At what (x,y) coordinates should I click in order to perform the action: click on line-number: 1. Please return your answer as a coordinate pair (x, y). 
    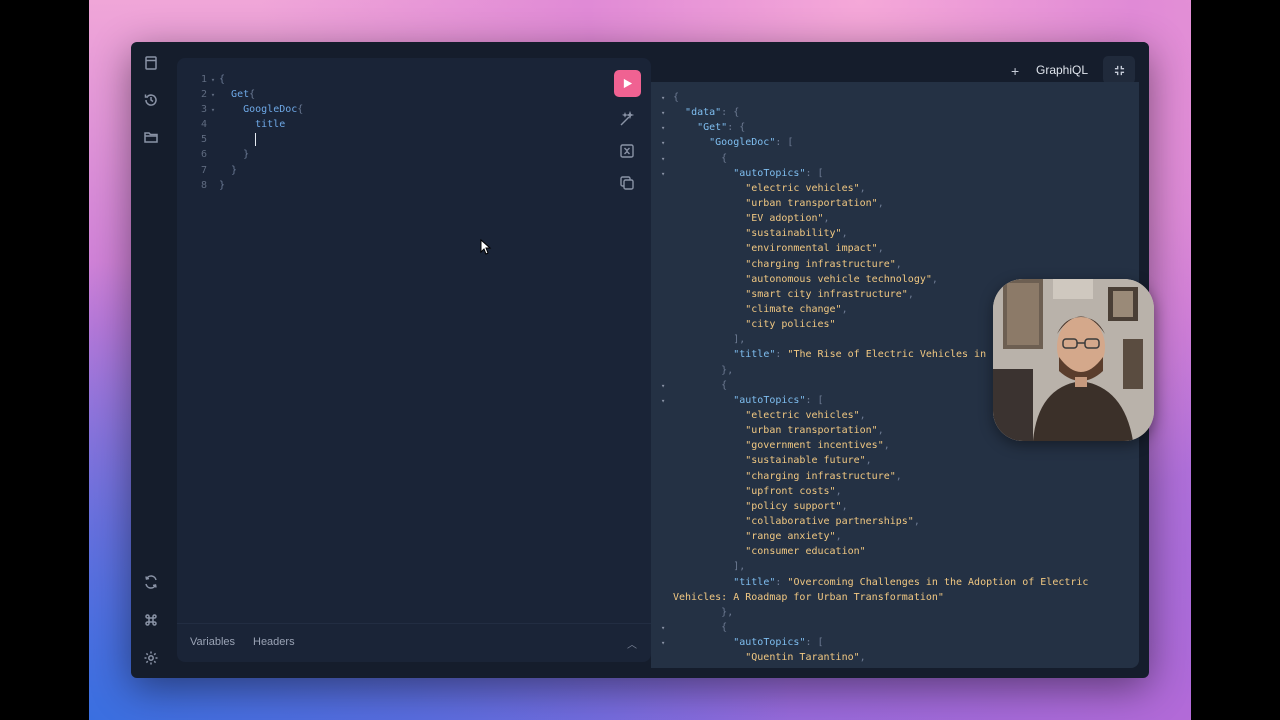
    Looking at the image, I should click on (203, 79).